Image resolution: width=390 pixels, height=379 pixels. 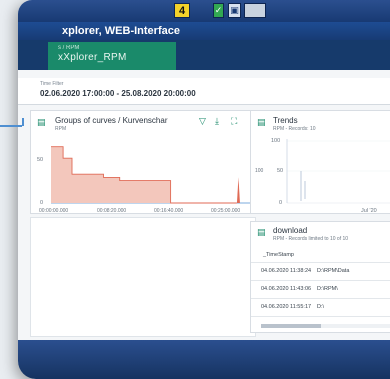 What do you see at coordinates (290, 230) in the screenshot?
I see `download-panel-title: download` at bounding box center [290, 230].